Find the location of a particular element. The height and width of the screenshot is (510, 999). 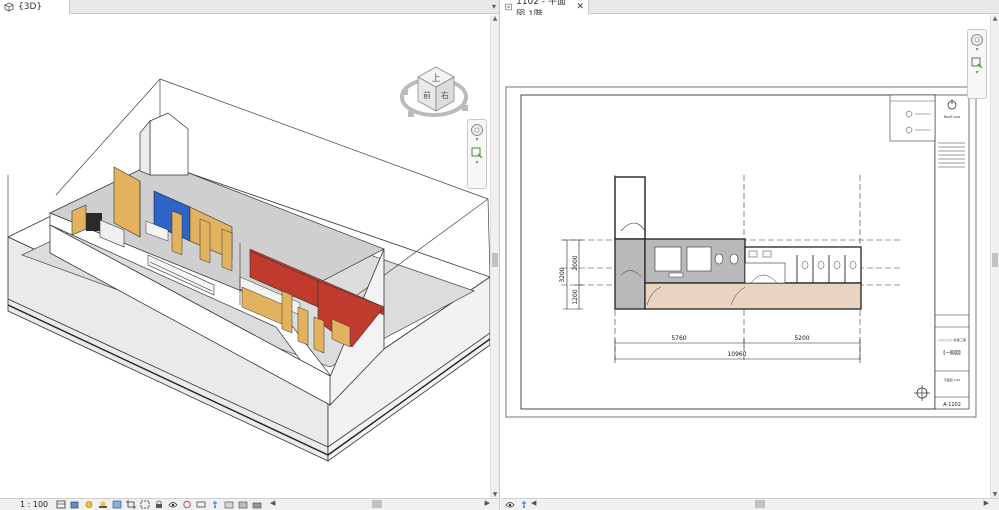

3d-view-icon is located at coordinates (9, 7).